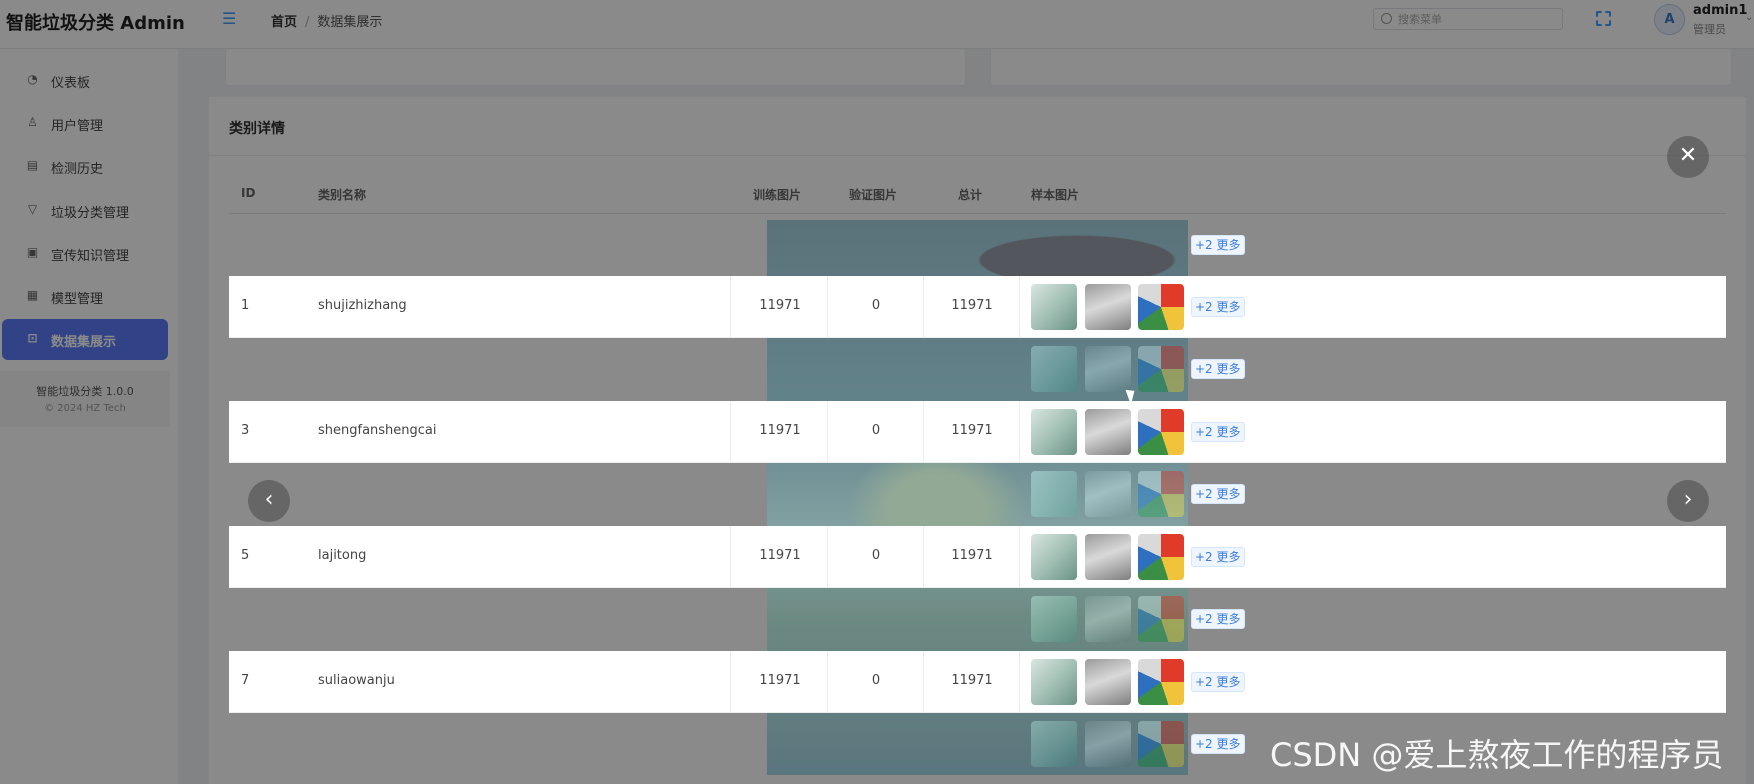  Describe the element at coordinates (362, 305) in the screenshot. I see `cell-name: shujizhizhang` at that location.